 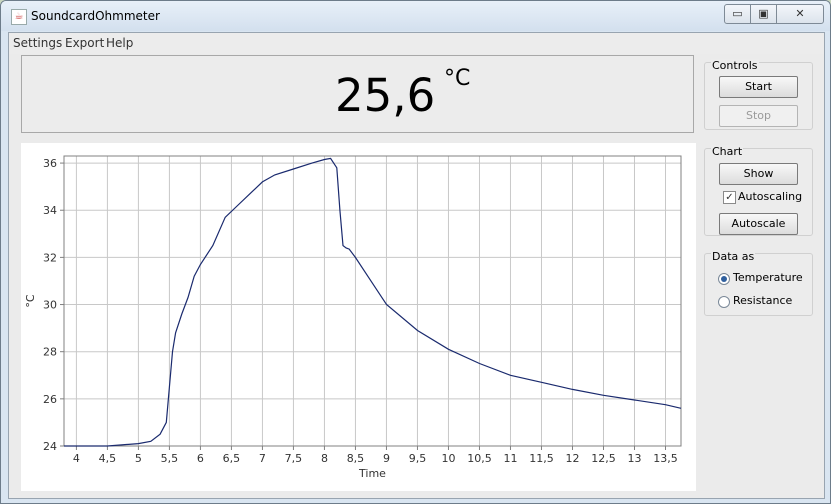 I want to click on y-tick-label: 32, so click(x=50, y=257).